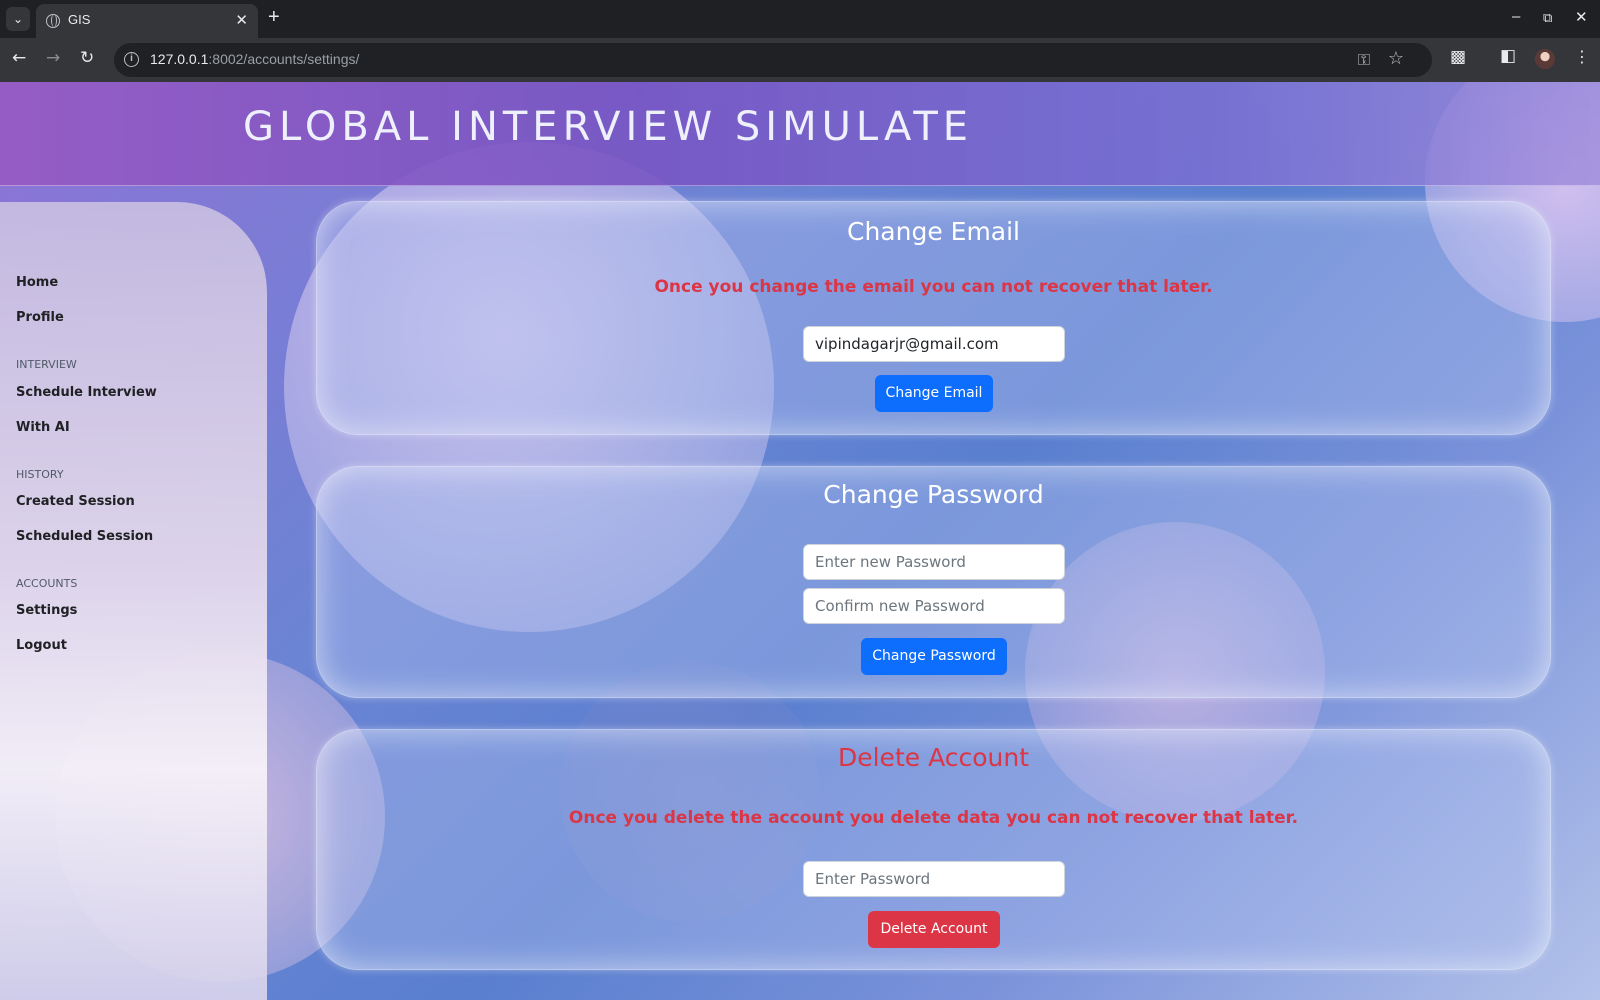  I want to click on key-icon: ⚿, so click(1364, 60).